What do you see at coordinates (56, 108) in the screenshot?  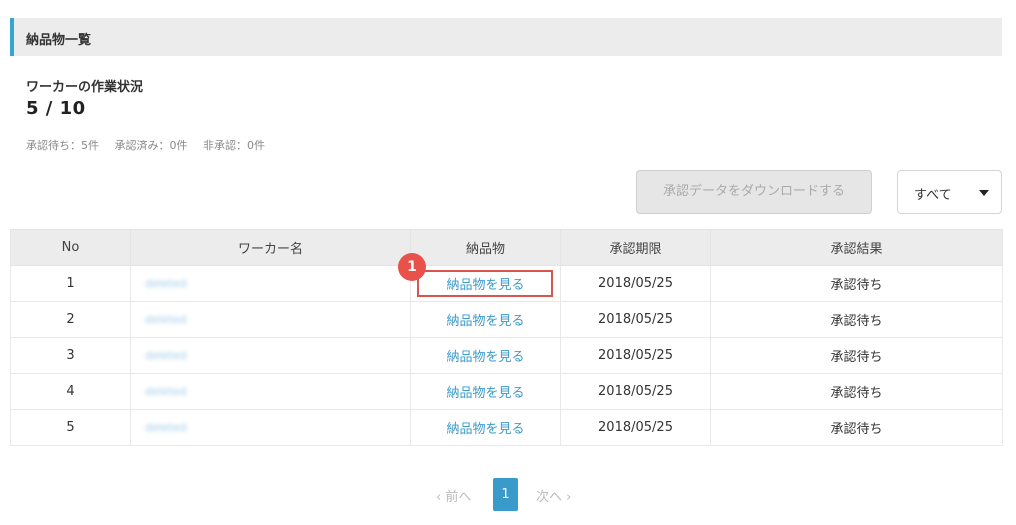 I see `worker-status-count: 5 / 10` at bounding box center [56, 108].